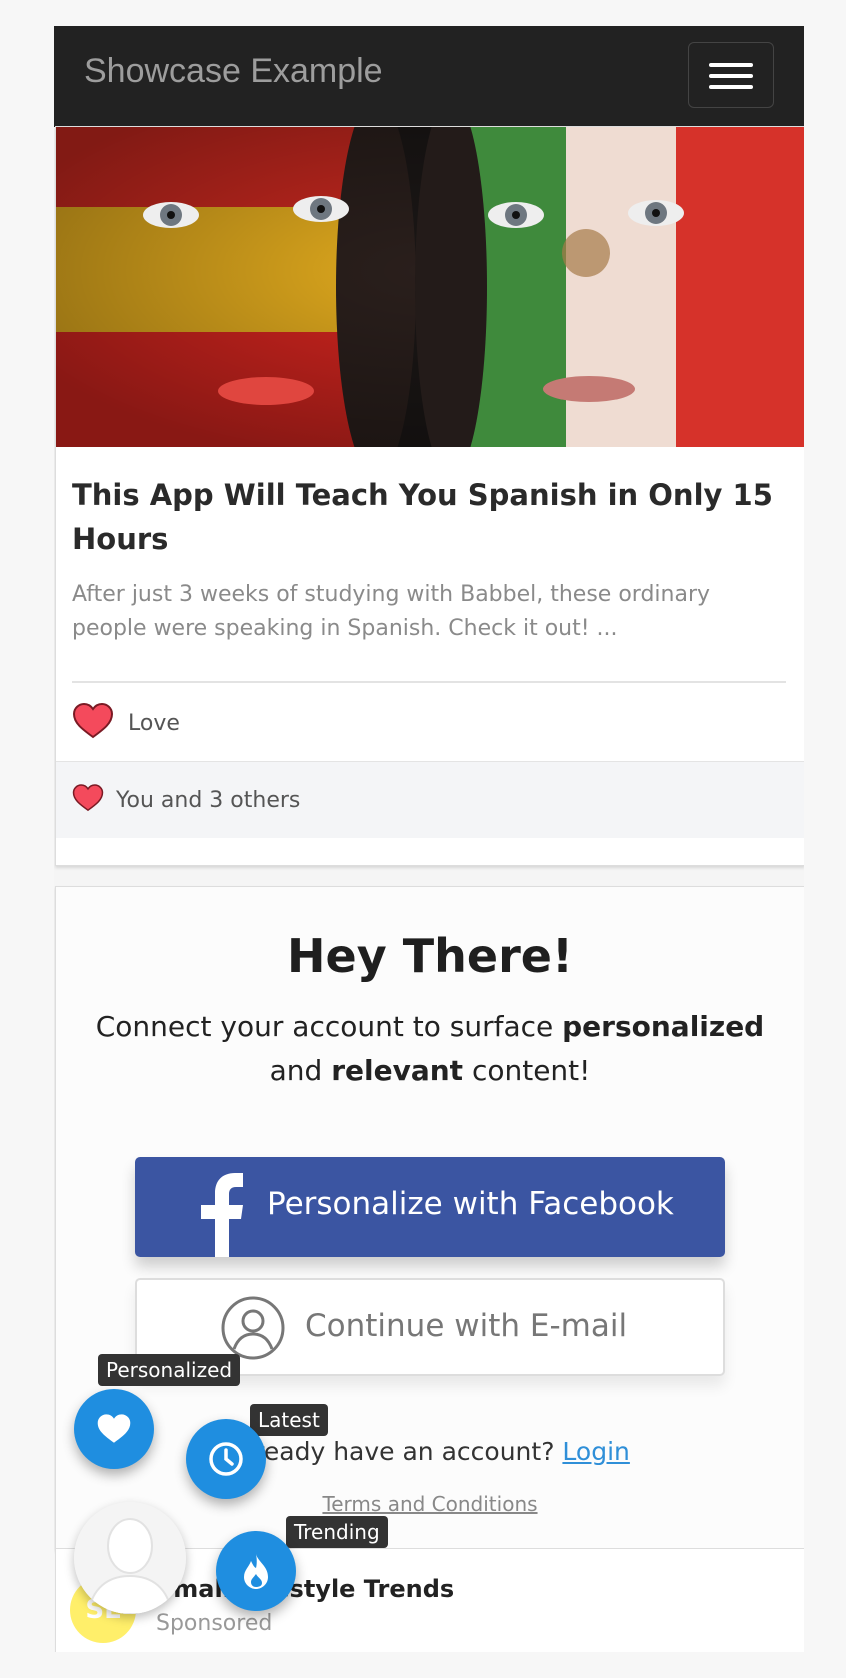 This screenshot has width=846, height=1678. Describe the element at coordinates (430, 956) in the screenshot. I see `personalize-heading: Hey There!` at that location.